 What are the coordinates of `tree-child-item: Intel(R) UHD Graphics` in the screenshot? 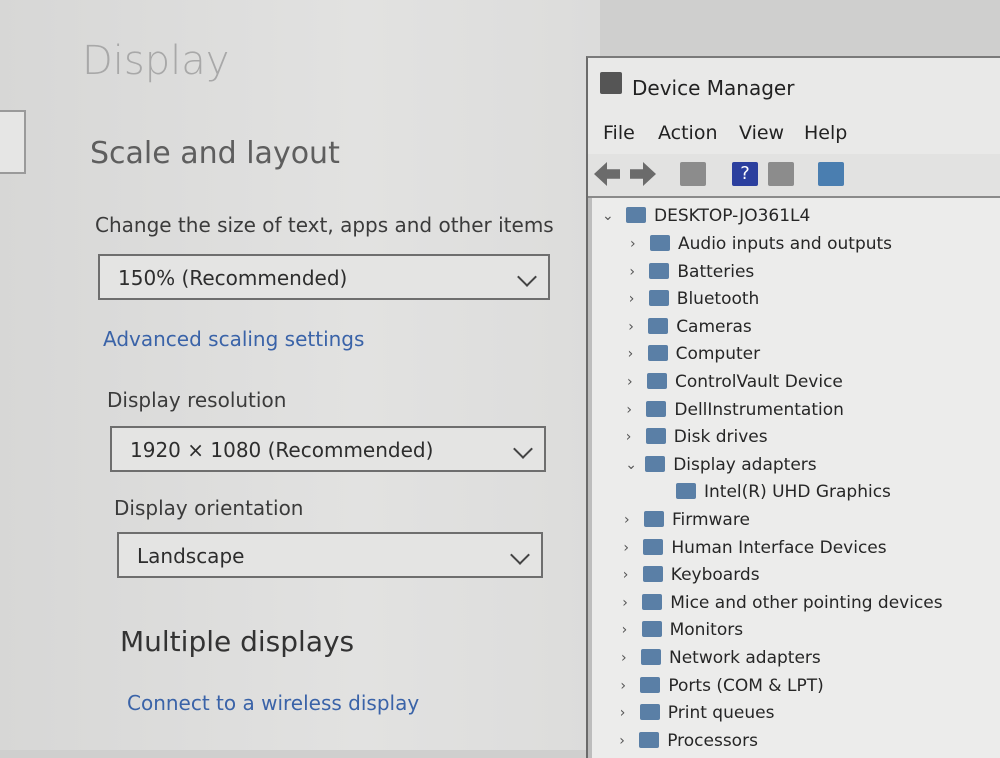 It's located at (783, 492).